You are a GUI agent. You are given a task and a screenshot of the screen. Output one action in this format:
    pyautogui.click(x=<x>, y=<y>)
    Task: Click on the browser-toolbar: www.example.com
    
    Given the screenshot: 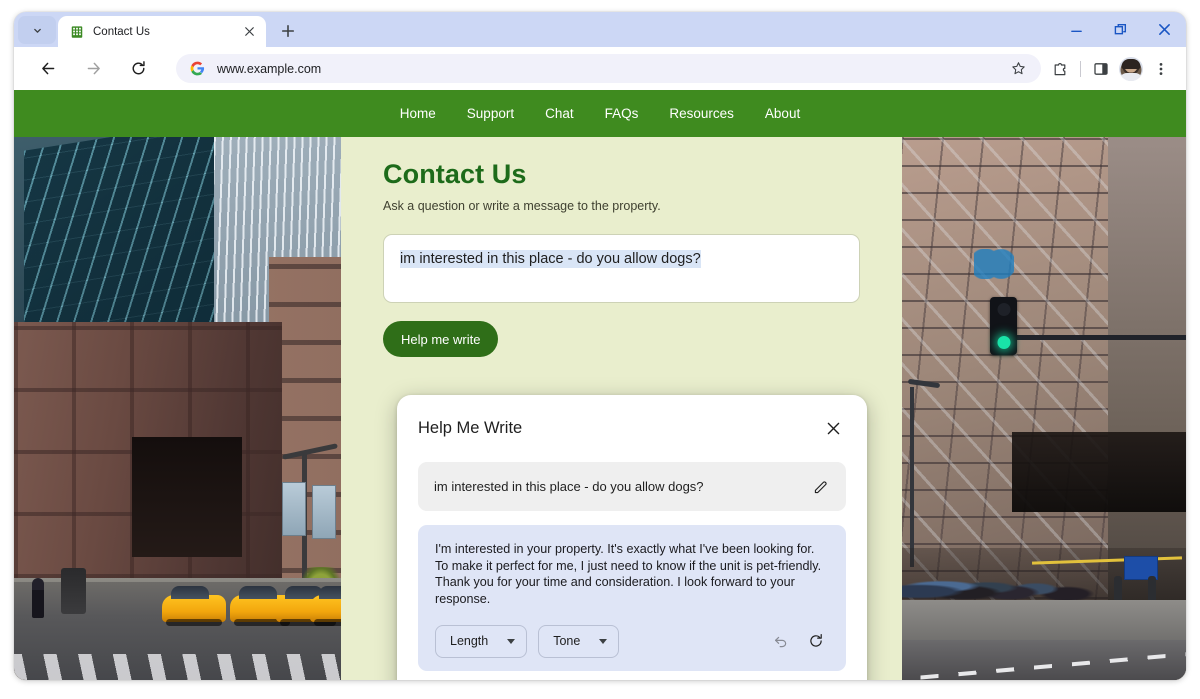 What is the action you would take?
    pyautogui.click(x=600, y=68)
    